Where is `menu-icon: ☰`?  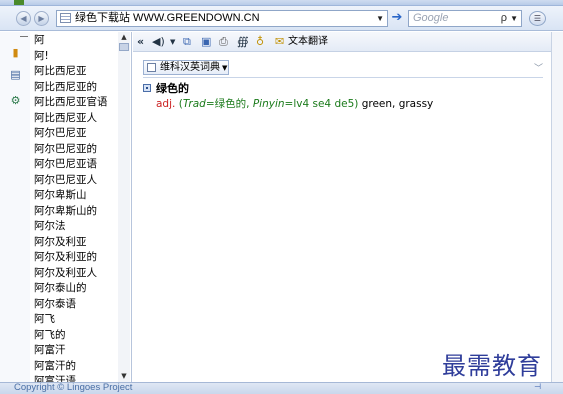 menu-icon: ☰ is located at coordinates (537, 18).